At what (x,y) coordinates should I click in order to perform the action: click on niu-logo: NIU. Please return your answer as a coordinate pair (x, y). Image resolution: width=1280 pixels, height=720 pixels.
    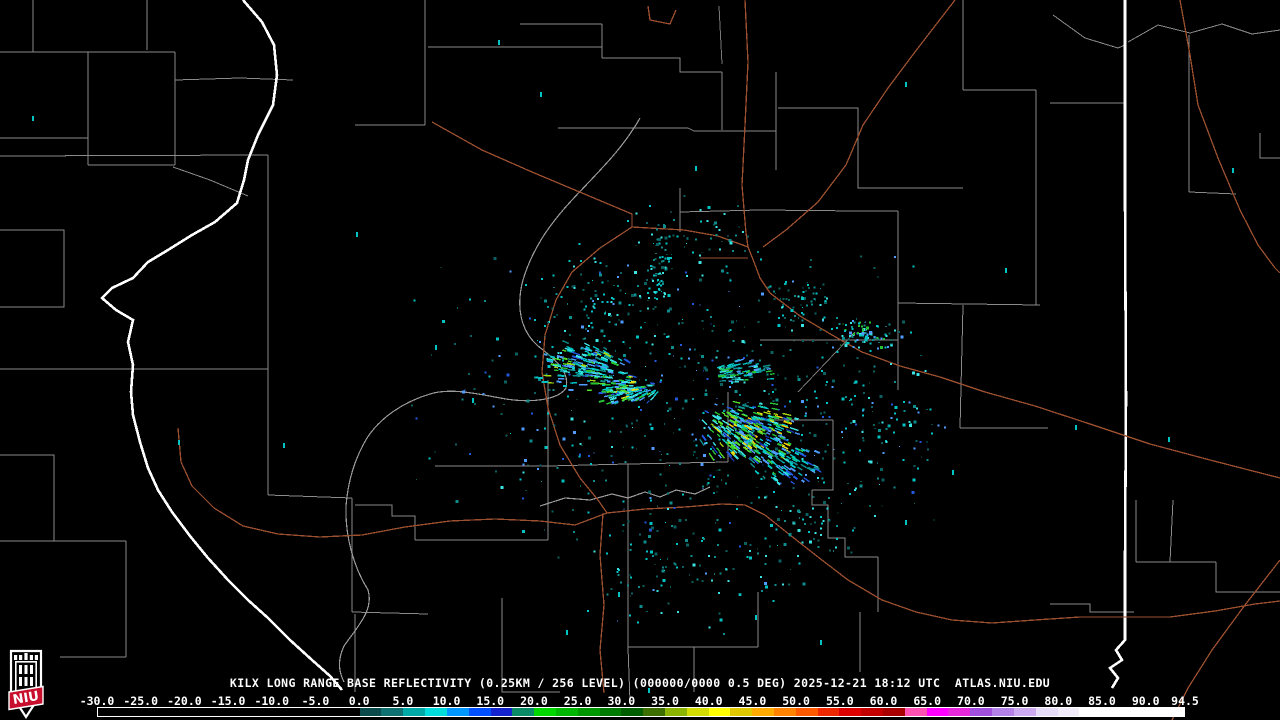
    Looking at the image, I should click on (26, 684).